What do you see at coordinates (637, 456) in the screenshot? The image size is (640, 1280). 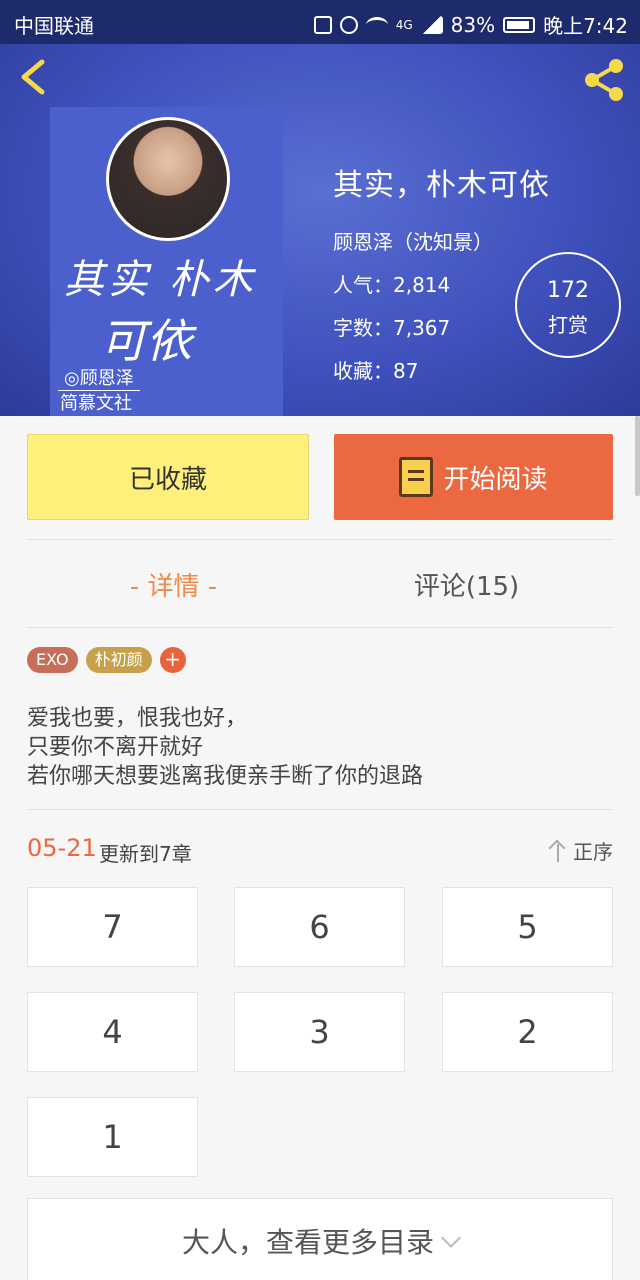 I see `scrollbar` at bounding box center [637, 456].